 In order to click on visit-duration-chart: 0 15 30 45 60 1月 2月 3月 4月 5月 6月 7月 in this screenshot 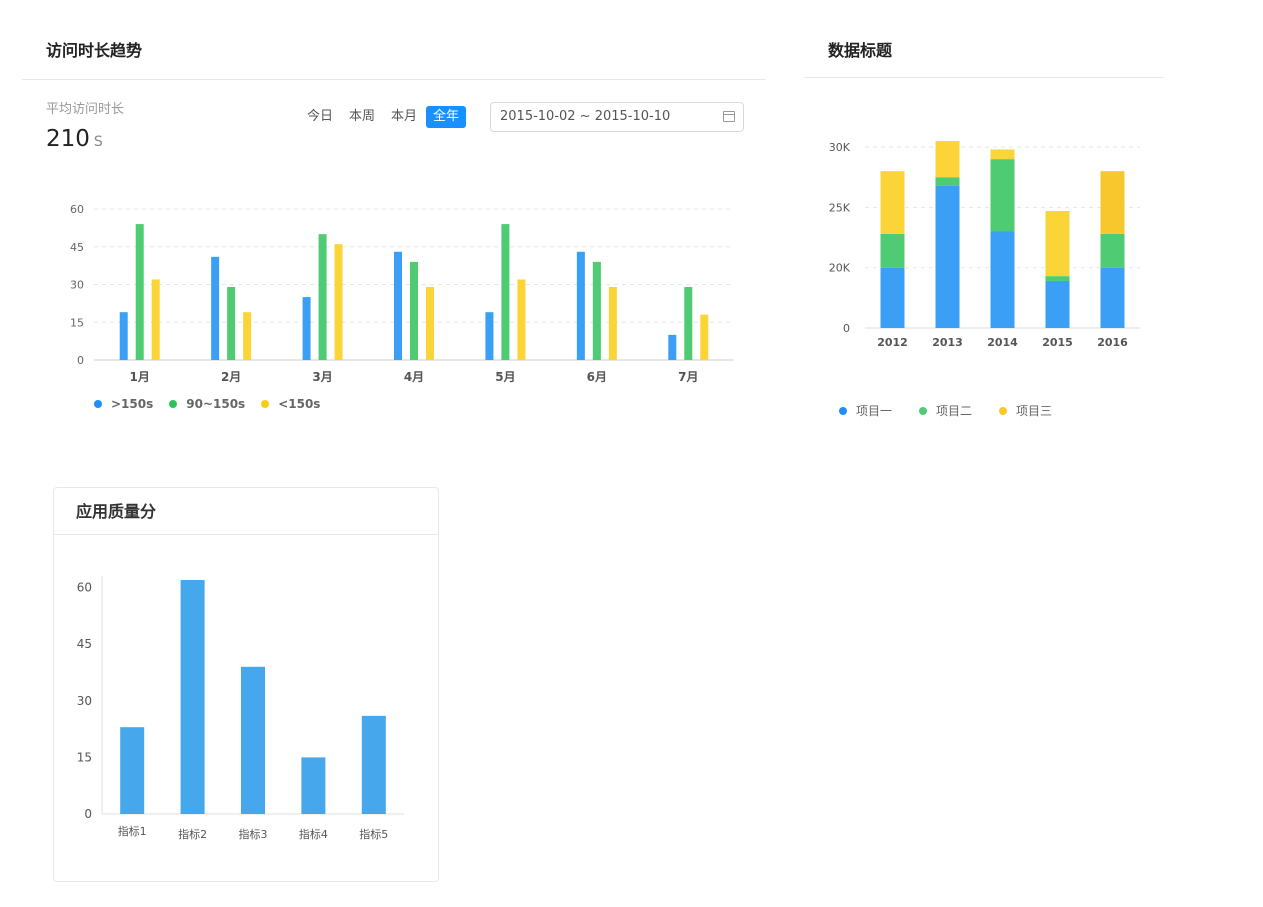, I will do `click(402, 293)`.